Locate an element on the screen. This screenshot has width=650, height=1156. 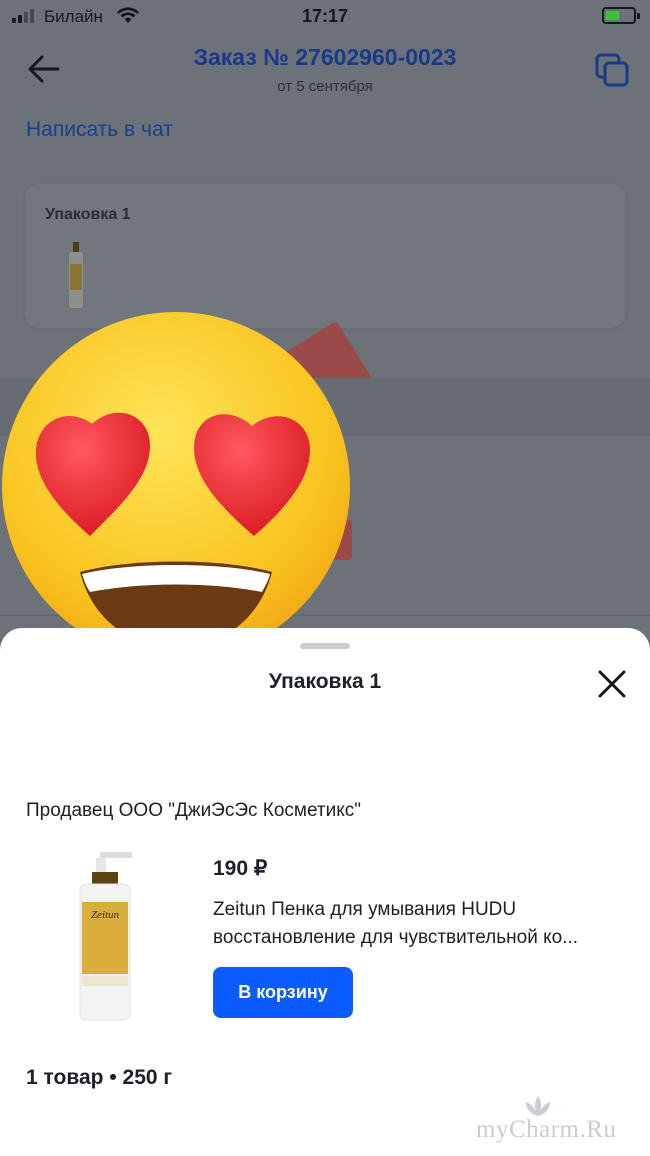
order-date: от 5 сентября is located at coordinates (325, 86).